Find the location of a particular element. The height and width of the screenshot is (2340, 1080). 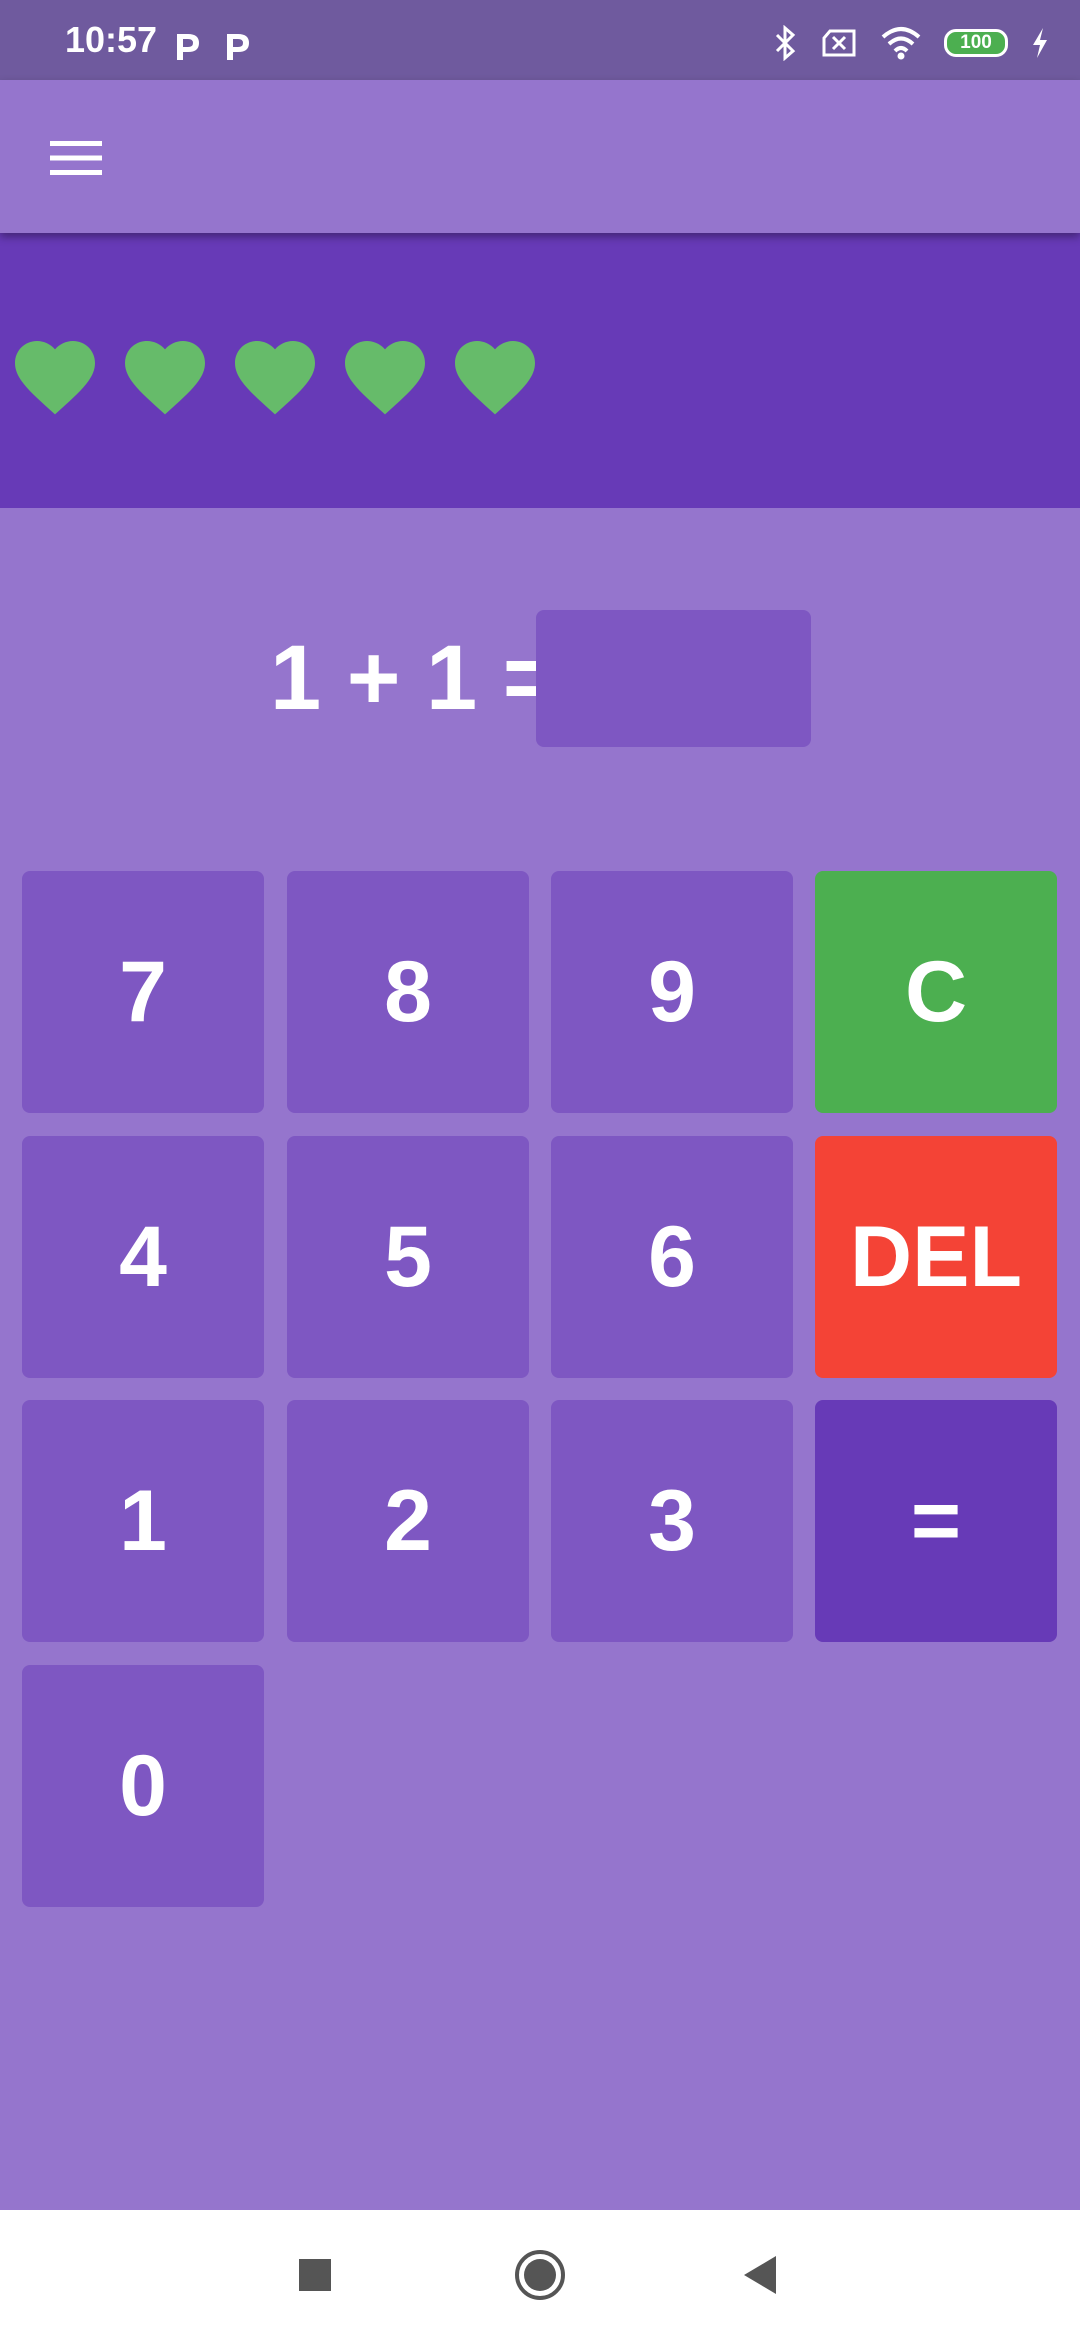

status-time: 10:57 is located at coordinates (111, 39).